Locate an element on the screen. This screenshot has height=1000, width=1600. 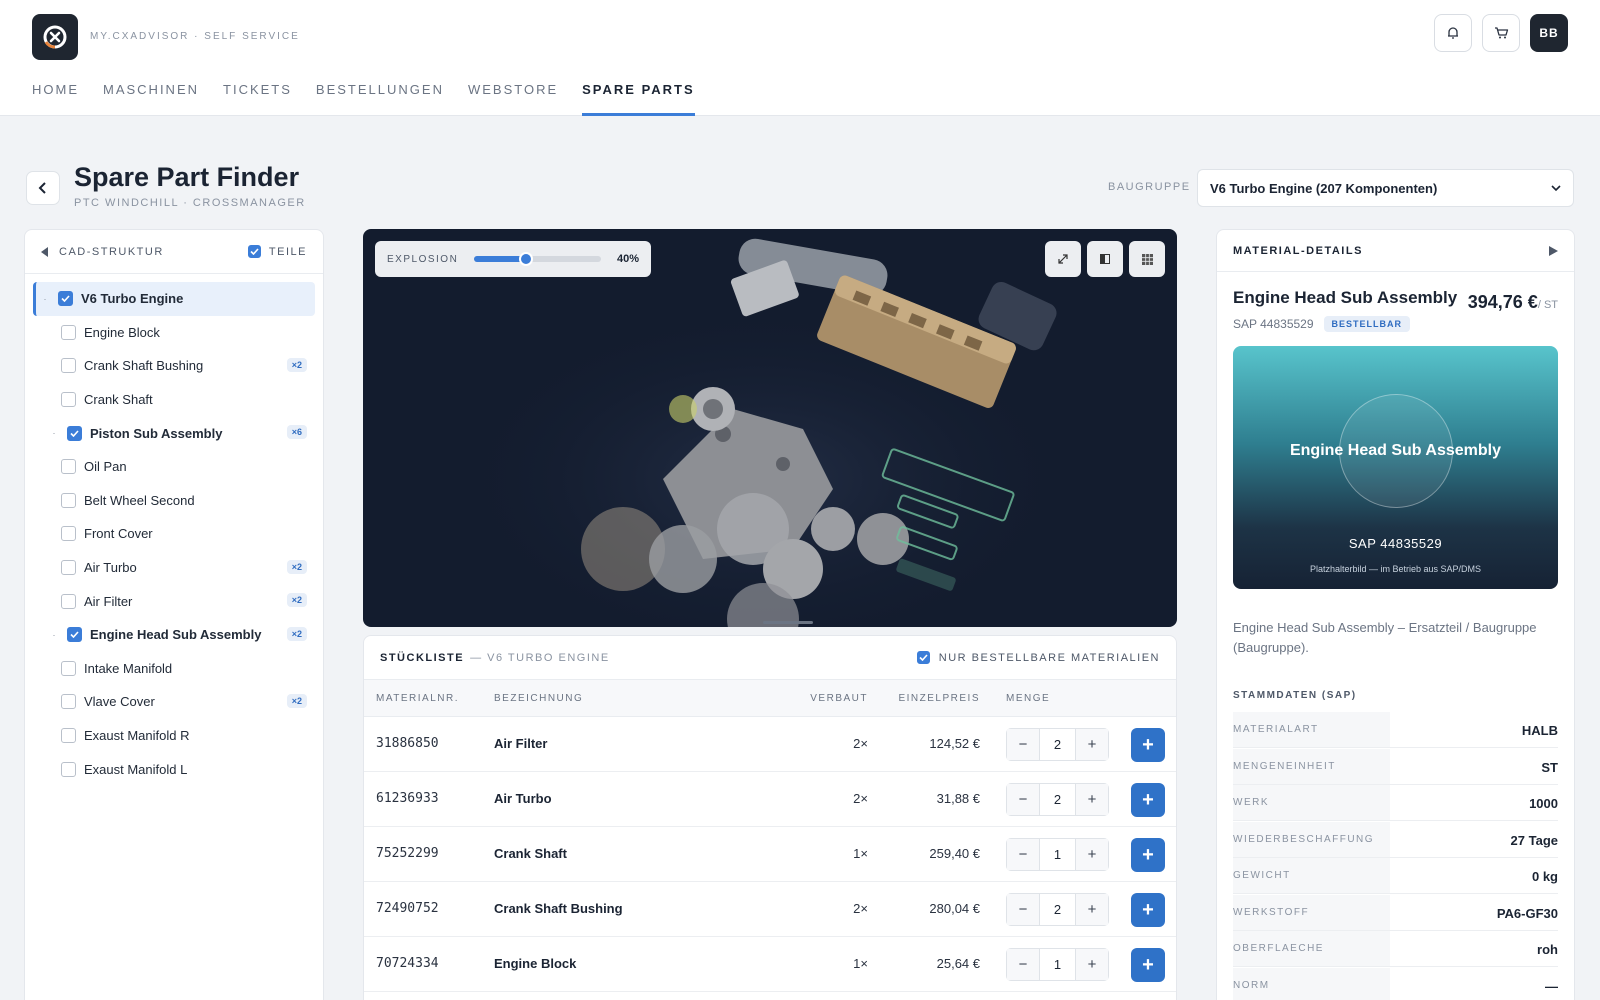
tree-item: Front Cover is located at coordinates (174, 534).